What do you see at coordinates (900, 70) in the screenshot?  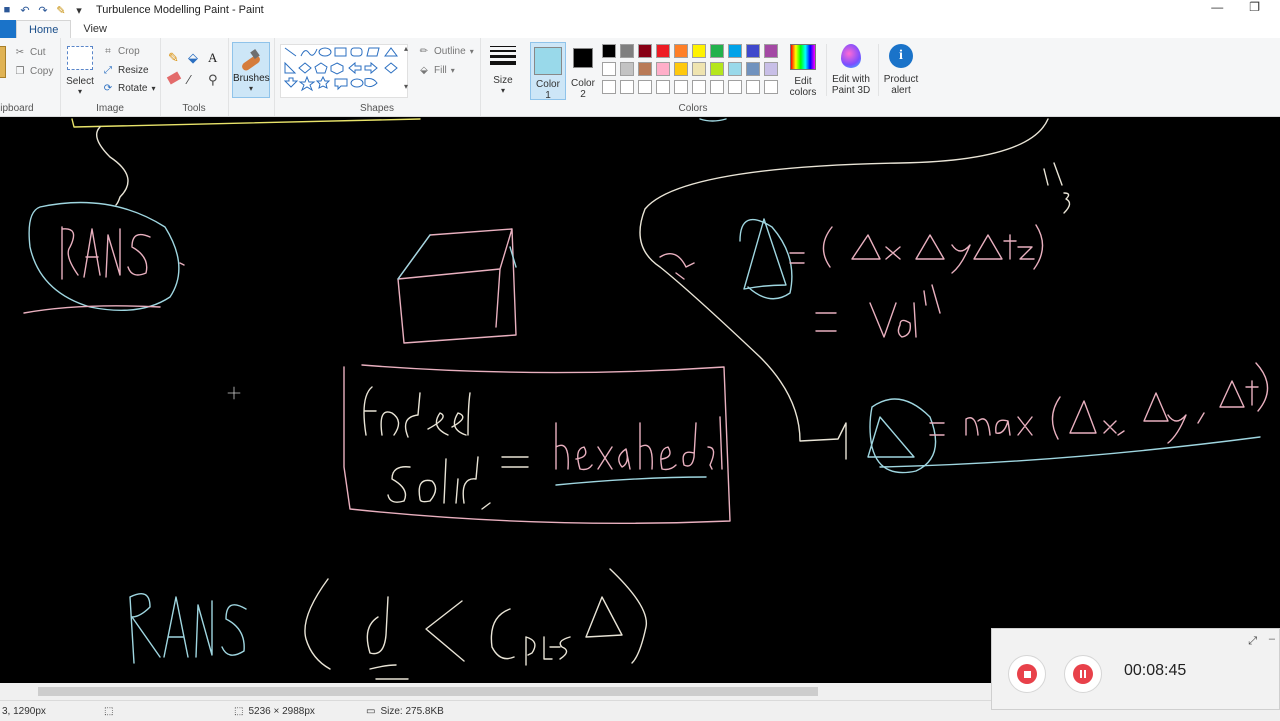 I see `product-alert-button: i Product alert` at bounding box center [900, 70].